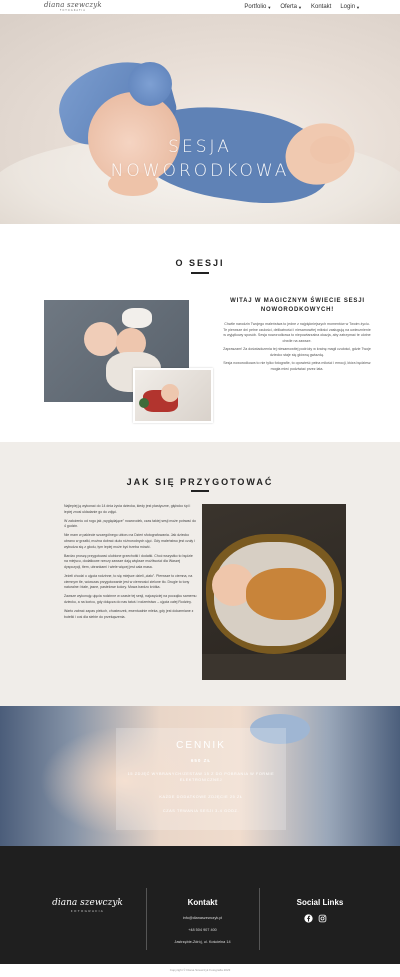  I want to click on nav-portfolio-label: Portfolio, so click(255, 7).